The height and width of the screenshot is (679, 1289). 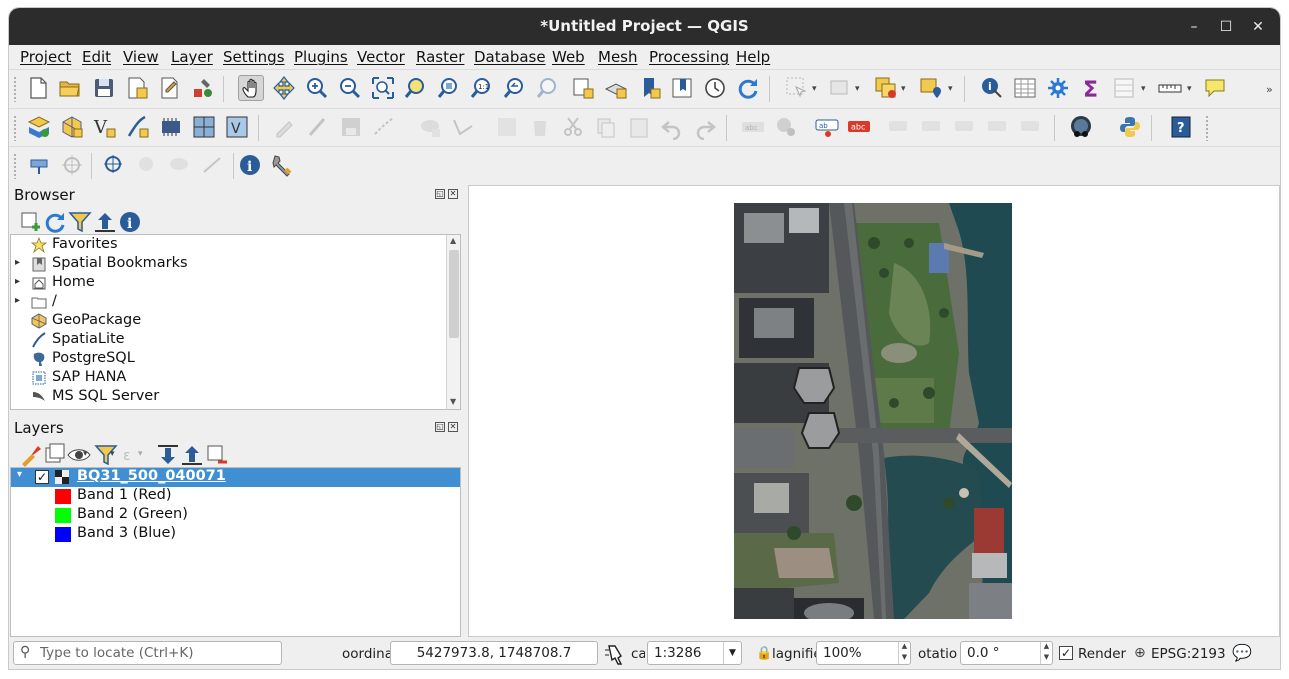 What do you see at coordinates (797, 88) in the screenshot?
I see `select-features-icon` at bounding box center [797, 88].